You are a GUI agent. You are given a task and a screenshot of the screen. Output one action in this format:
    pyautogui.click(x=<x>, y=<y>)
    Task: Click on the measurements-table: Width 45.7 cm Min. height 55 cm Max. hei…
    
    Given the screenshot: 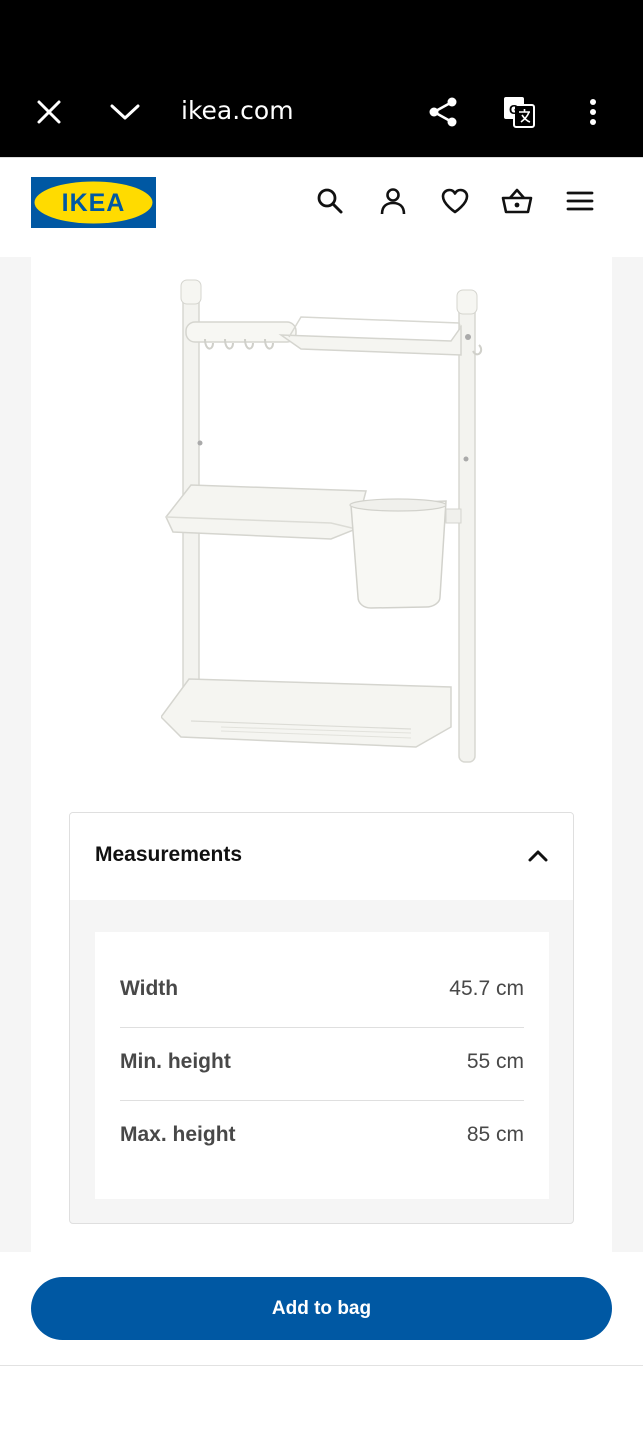 What is the action you would take?
    pyautogui.click(x=322, y=1065)
    